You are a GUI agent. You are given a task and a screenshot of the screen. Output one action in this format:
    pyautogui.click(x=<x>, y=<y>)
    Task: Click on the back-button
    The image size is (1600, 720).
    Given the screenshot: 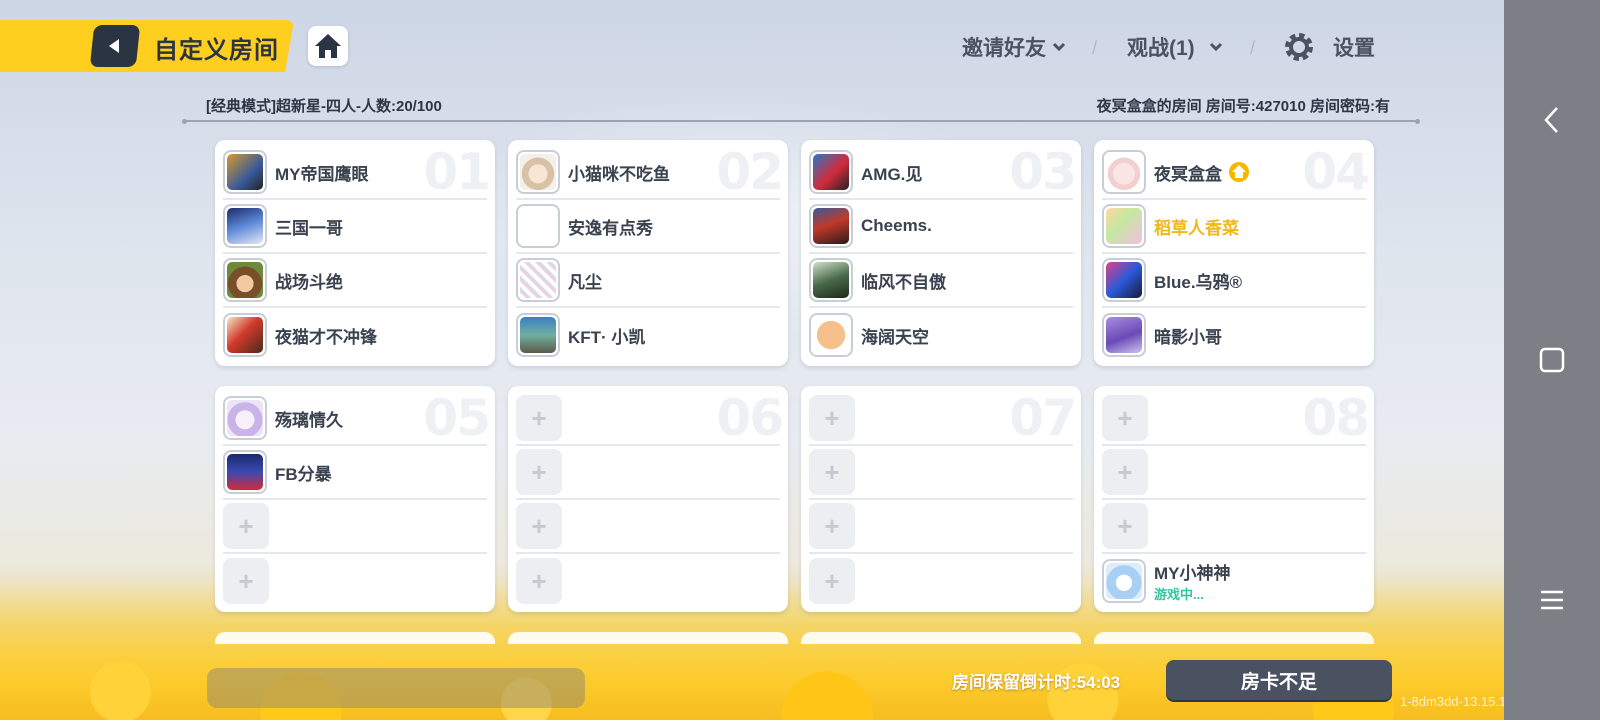 What is the action you would take?
    pyautogui.click(x=115, y=46)
    